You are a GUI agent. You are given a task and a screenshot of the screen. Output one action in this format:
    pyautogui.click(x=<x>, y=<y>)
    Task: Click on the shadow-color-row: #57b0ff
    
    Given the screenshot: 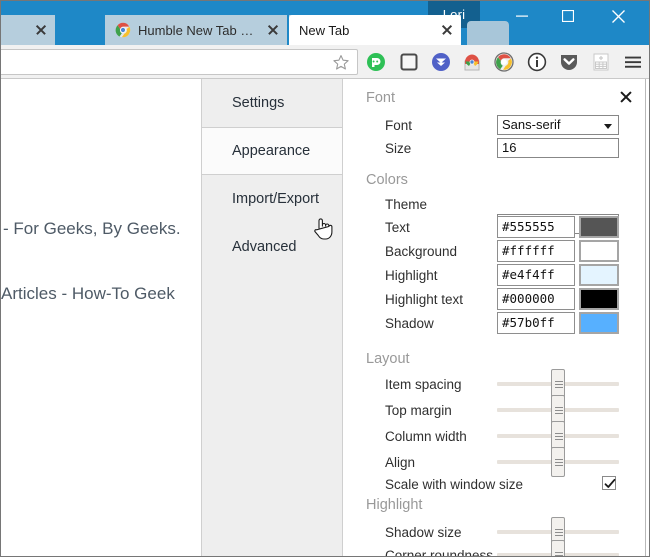 What is the action you would take?
    pyautogui.click(x=558, y=323)
    